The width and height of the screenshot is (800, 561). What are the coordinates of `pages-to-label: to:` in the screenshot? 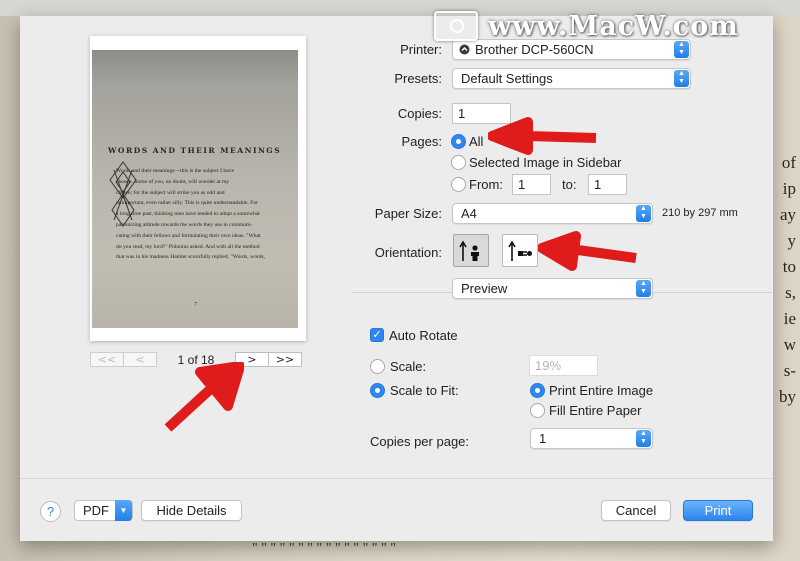 It's located at (569, 184).